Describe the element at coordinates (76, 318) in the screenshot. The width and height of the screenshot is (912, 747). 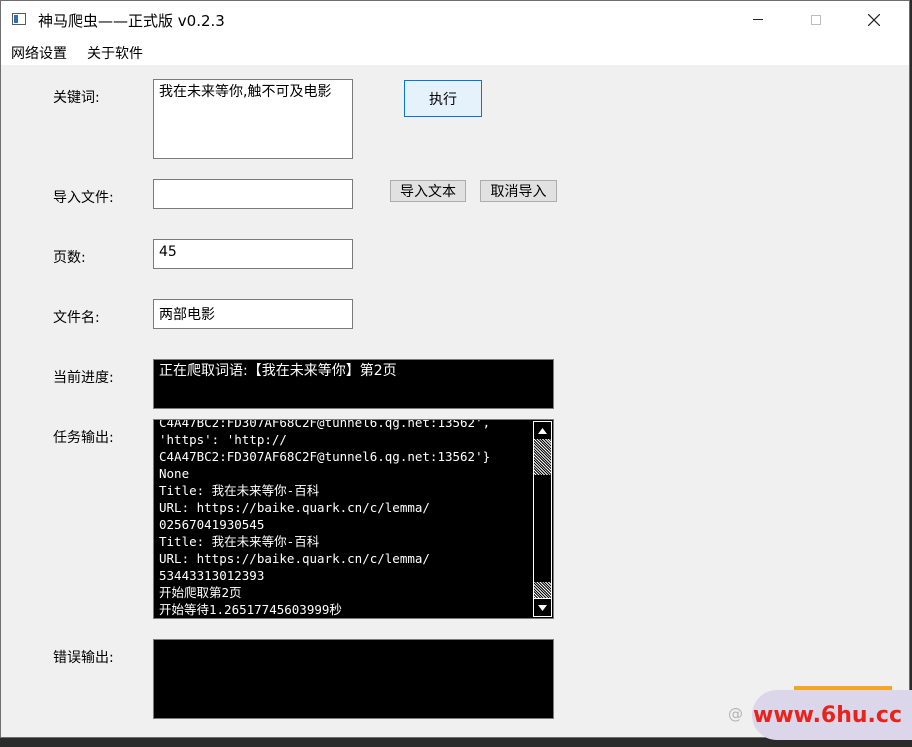
I see `filename-label: 文件名:` at that location.